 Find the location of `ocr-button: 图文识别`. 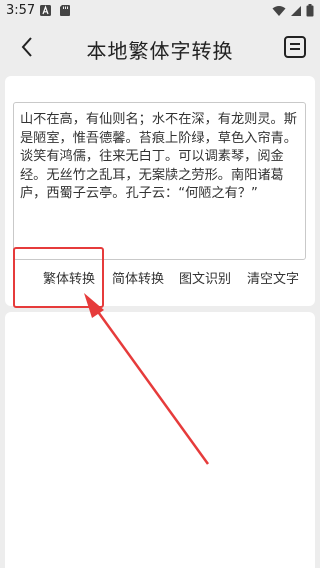

ocr-button: 图文识别 is located at coordinates (205, 277).